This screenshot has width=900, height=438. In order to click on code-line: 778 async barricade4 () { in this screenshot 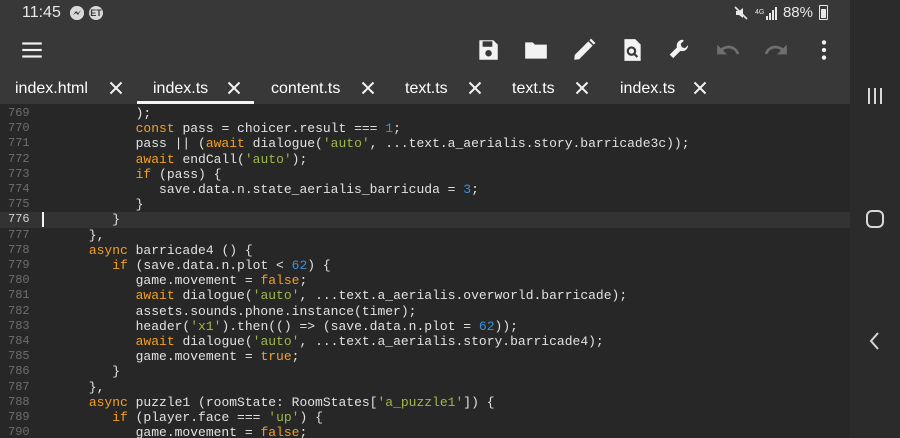, I will do `click(425, 250)`.